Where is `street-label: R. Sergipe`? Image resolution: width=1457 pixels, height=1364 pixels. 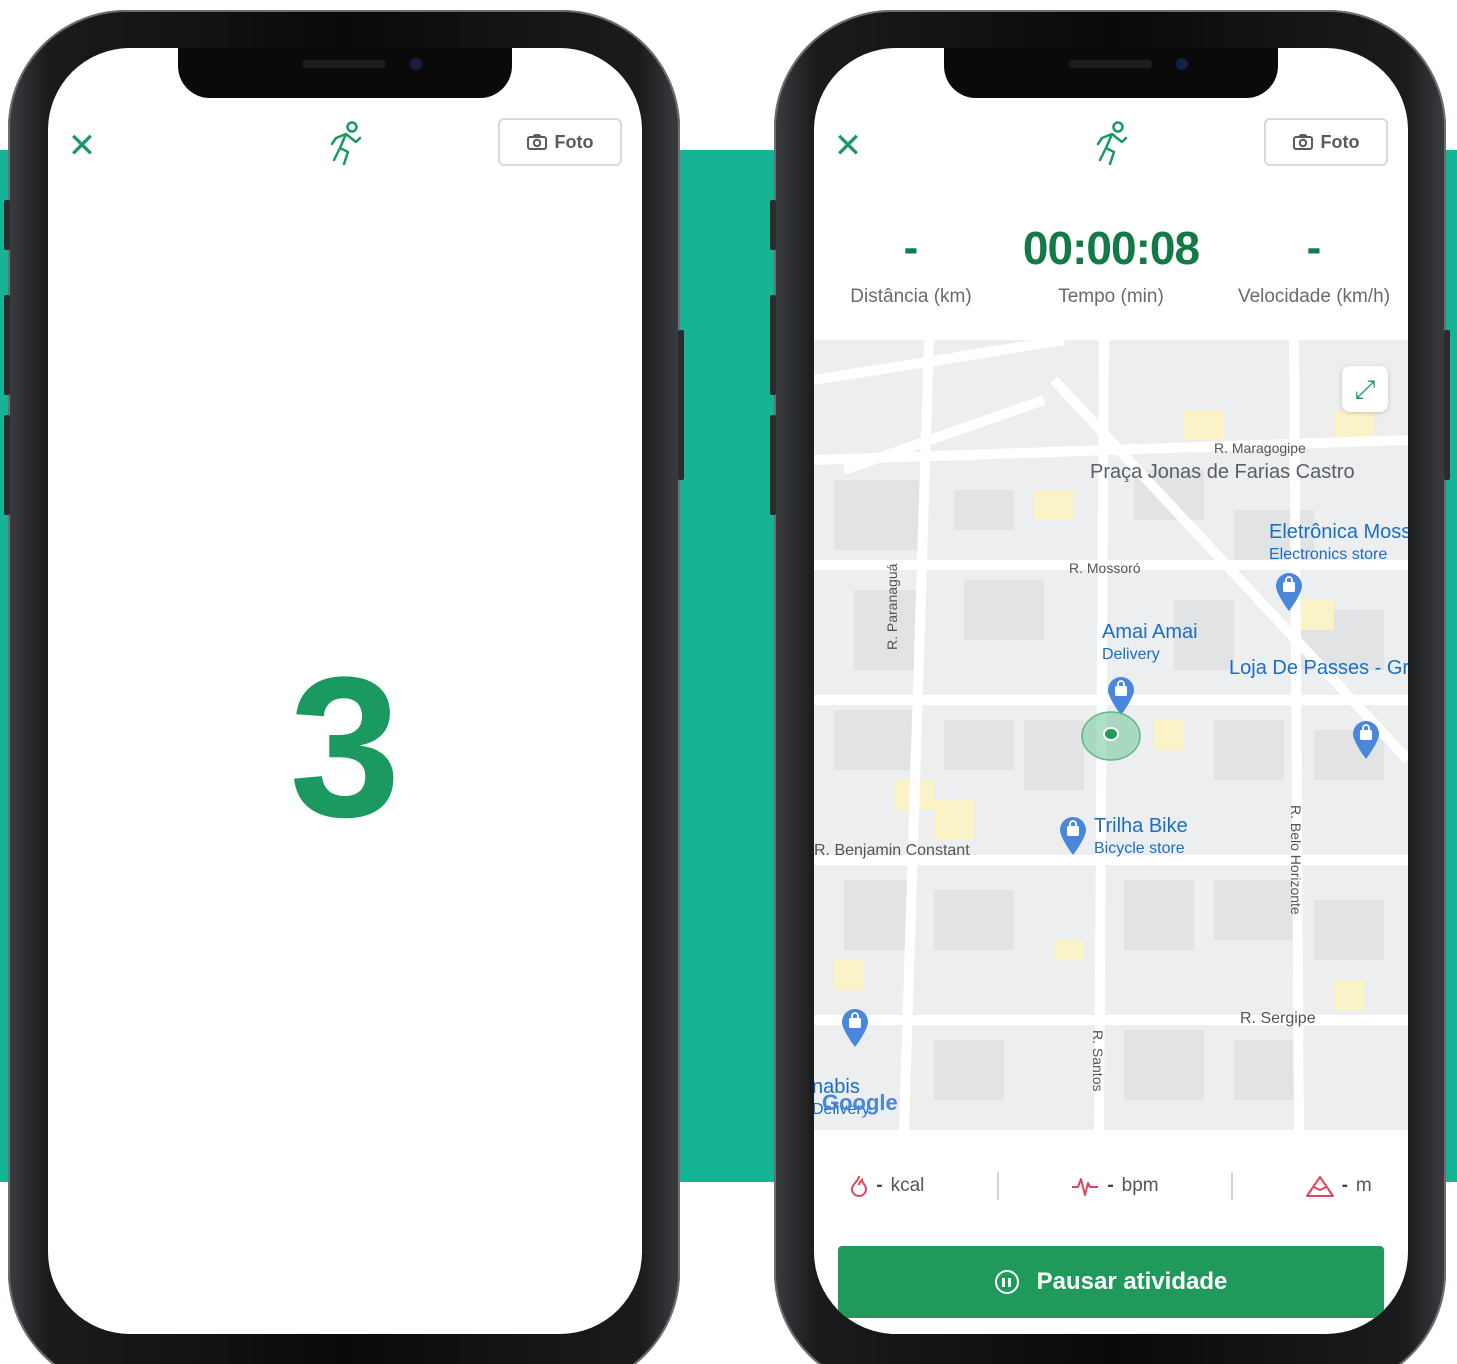 street-label: R. Sergipe is located at coordinates (1278, 1018).